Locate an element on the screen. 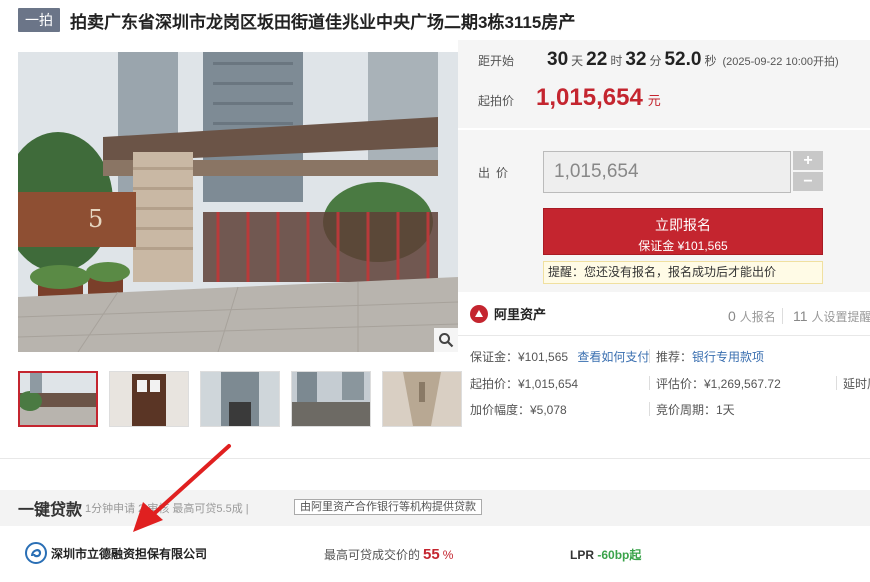 The width and height of the screenshot is (870, 582). start-price-info: 起拍价：¥1,015,654 is located at coordinates (524, 384).